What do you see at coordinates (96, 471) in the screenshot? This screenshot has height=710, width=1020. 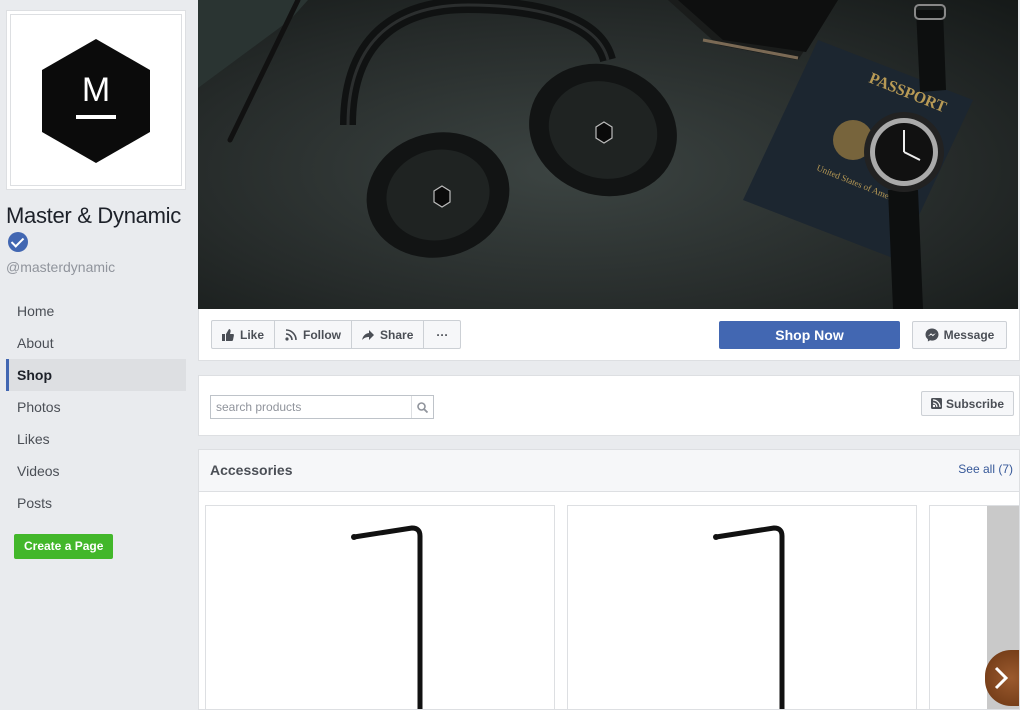 I see `nav-item-videos: Videos` at bounding box center [96, 471].